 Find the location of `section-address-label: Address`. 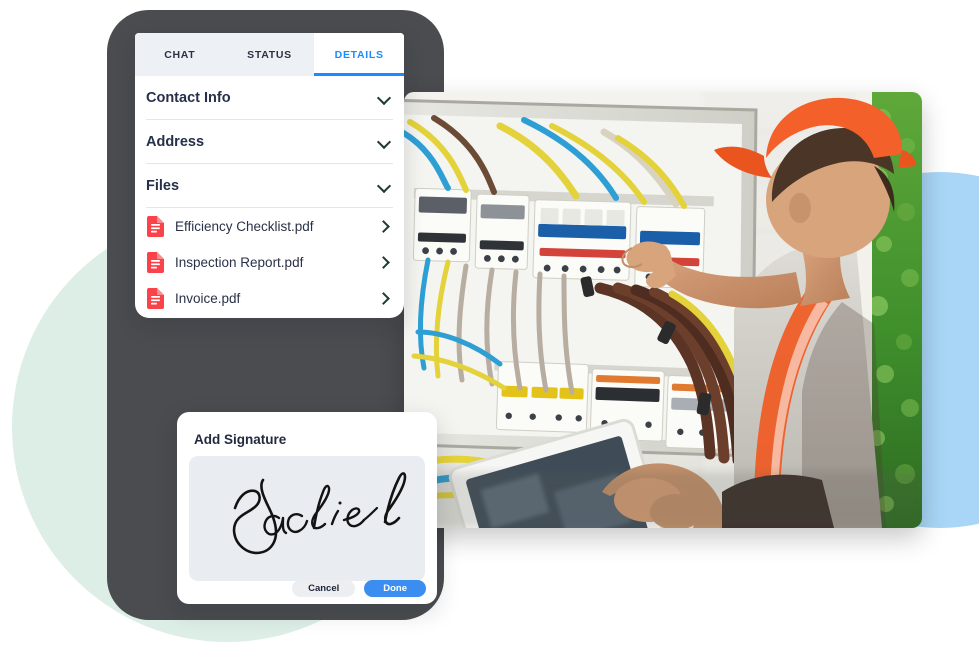

section-address-label: Address is located at coordinates (175, 141).